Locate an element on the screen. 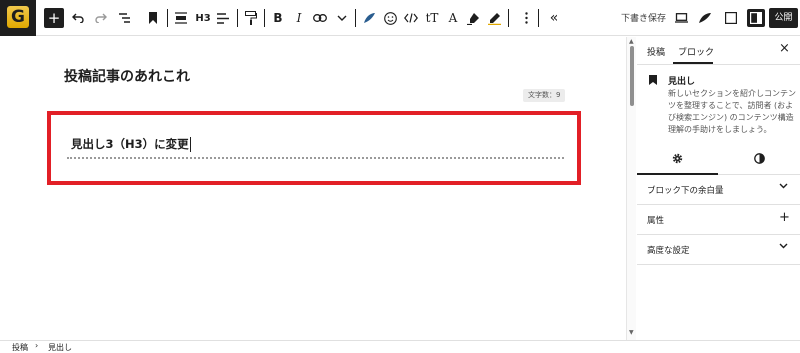  code-button is located at coordinates (411, 18).